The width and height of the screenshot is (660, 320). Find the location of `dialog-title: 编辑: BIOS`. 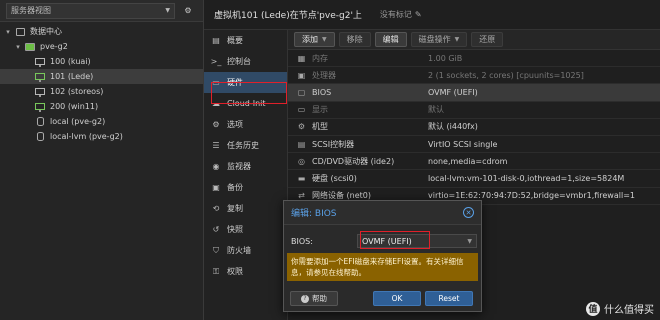

dialog-title: 编辑: BIOS is located at coordinates (314, 214).